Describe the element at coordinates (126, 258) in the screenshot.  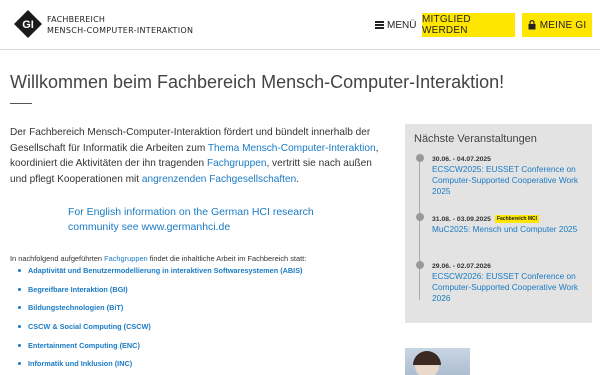
I see `groups-intro-link: Fachgruppen` at that location.